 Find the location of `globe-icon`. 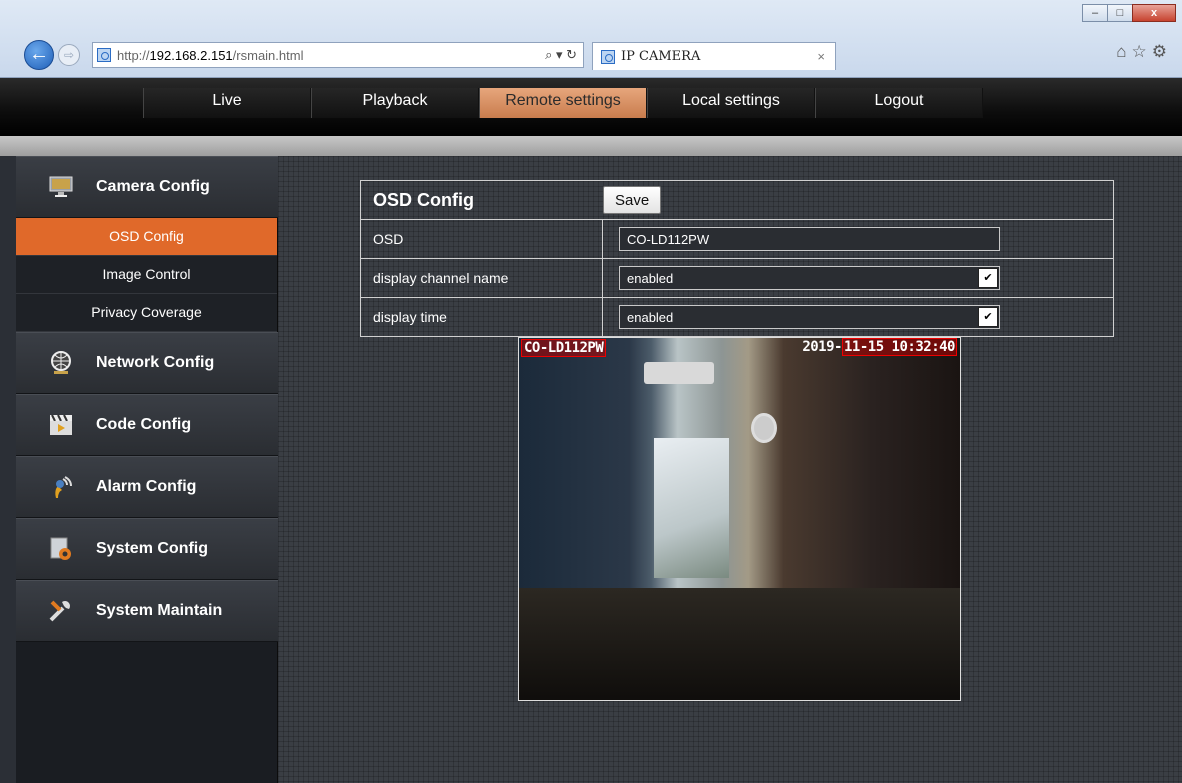

globe-icon is located at coordinates (61, 363).